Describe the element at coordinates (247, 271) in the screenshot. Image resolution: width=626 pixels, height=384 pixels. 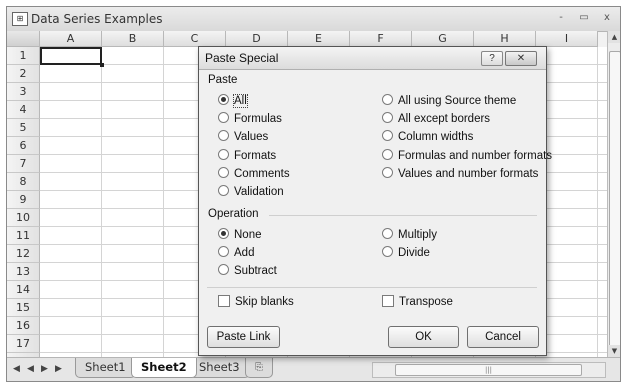
I see `radio-subtract: Subtract` at that location.